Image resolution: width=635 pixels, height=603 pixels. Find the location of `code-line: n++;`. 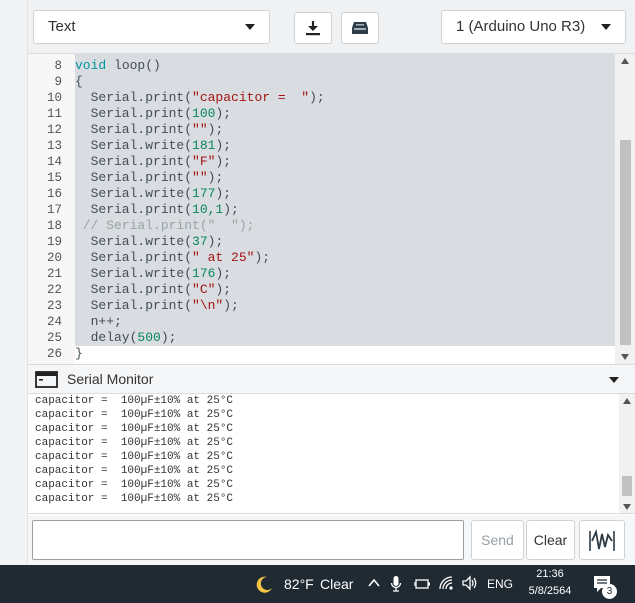

code-line: n++; is located at coordinates (98, 321).